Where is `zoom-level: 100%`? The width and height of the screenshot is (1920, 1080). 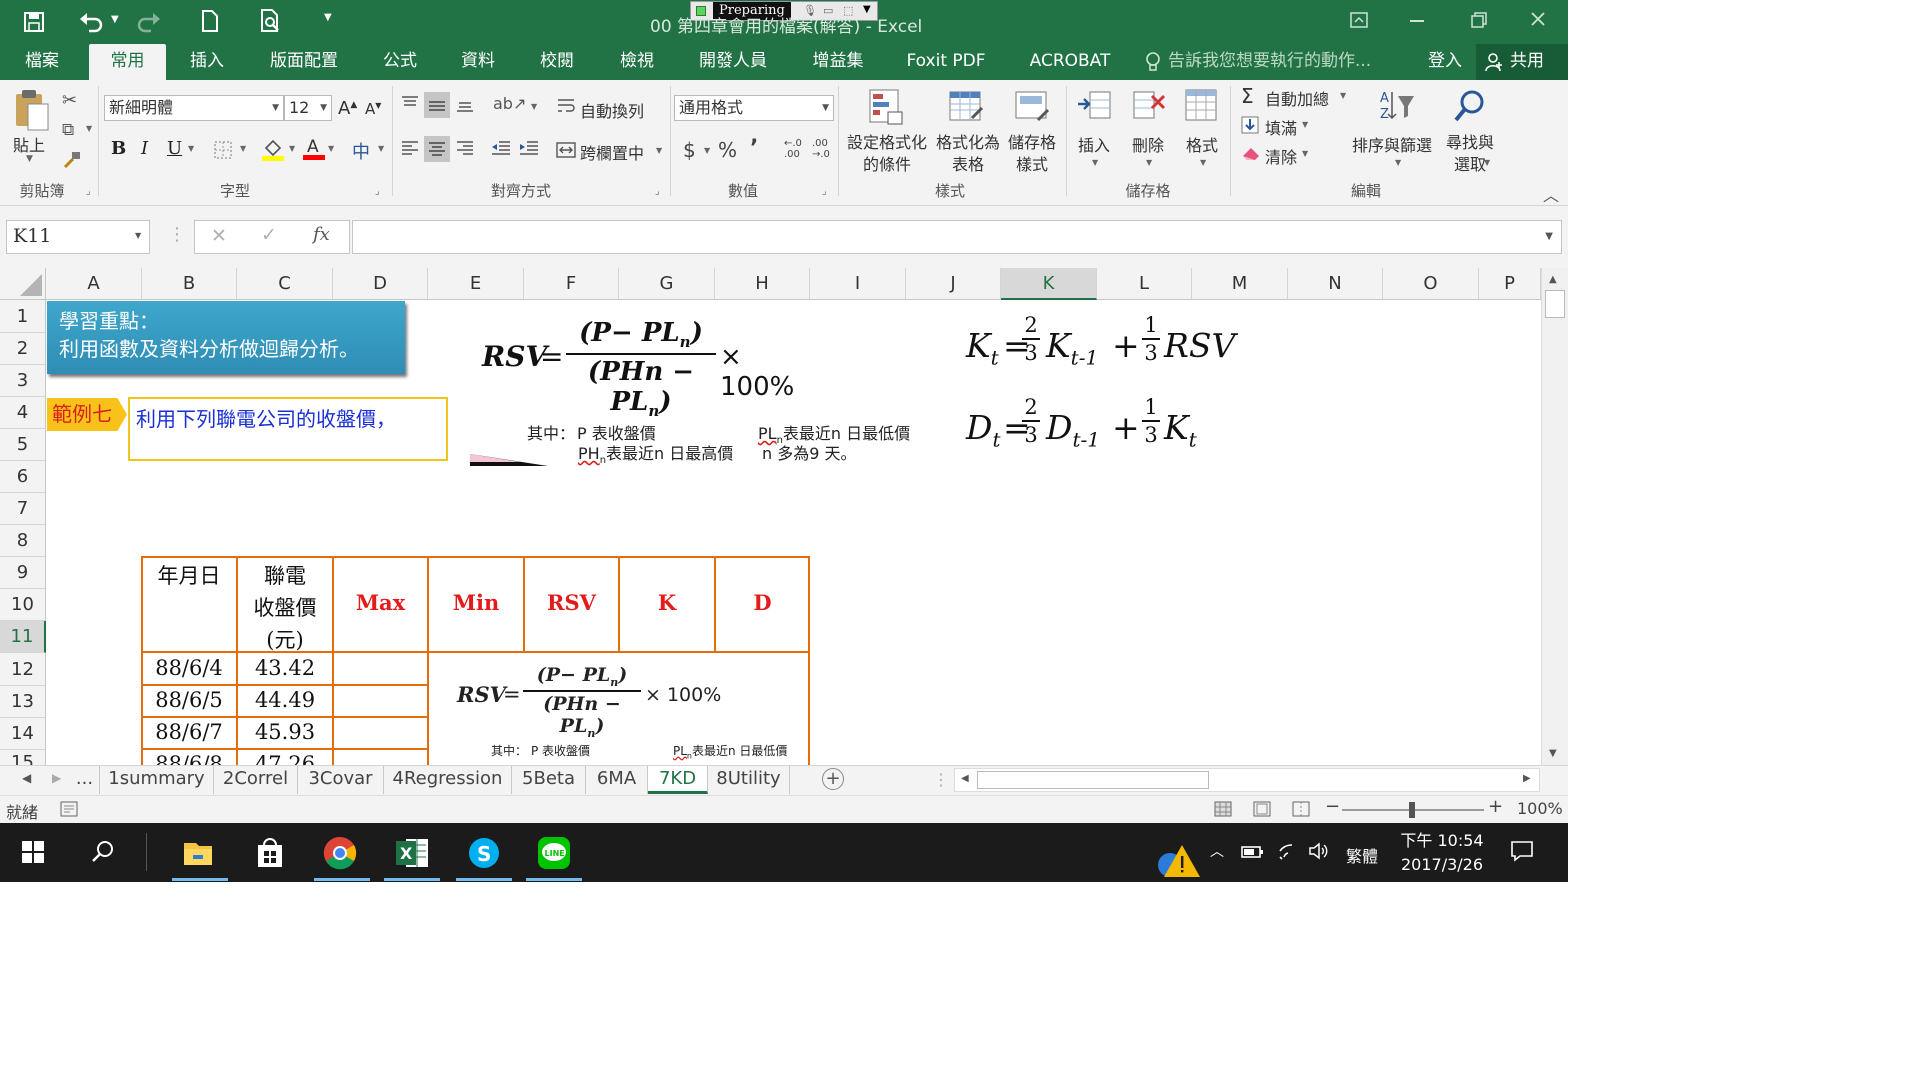
zoom-level: 100% is located at coordinates (1540, 808).